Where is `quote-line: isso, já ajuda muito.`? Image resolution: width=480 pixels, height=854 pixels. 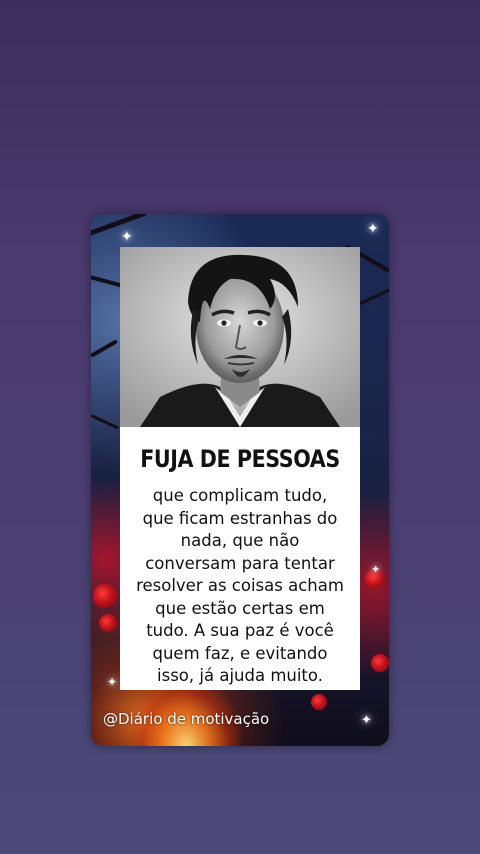
quote-line: isso, já ajuda muito. is located at coordinates (240, 675).